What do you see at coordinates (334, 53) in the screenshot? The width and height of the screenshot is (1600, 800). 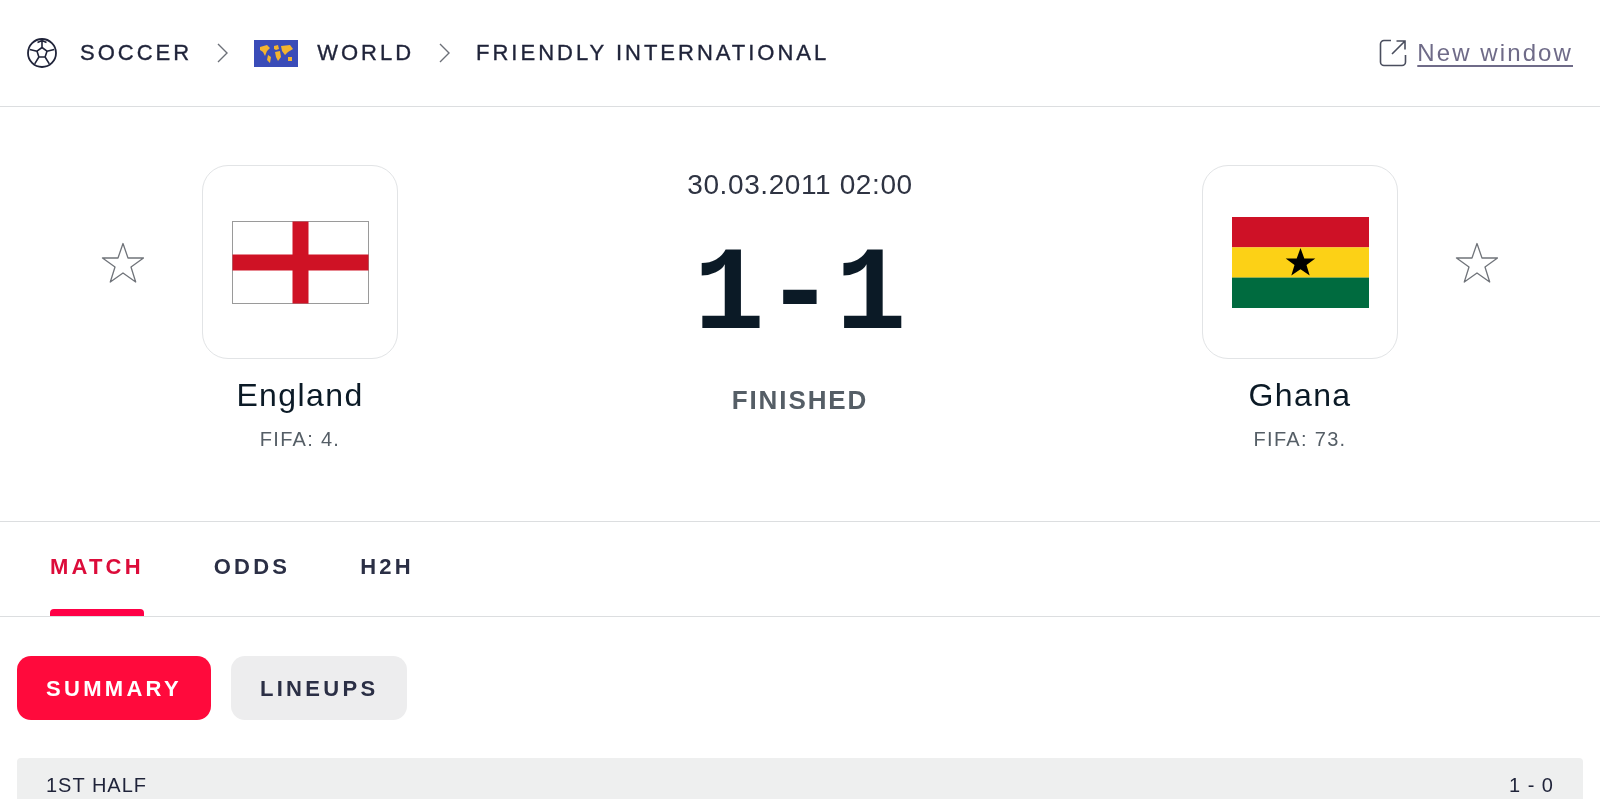 I see `breadcrumb-link: WORLD` at bounding box center [334, 53].